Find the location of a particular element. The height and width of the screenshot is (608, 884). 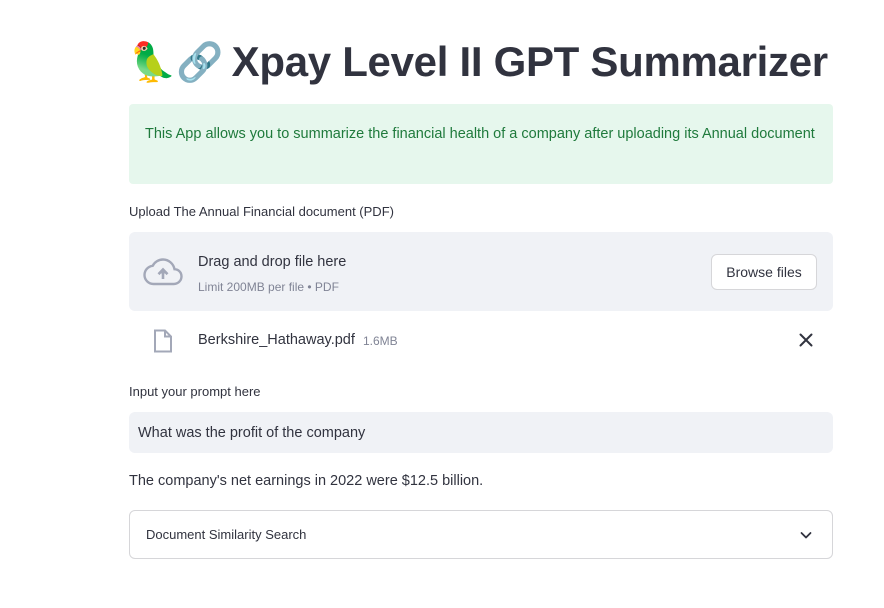

file-icon is located at coordinates (163, 341).